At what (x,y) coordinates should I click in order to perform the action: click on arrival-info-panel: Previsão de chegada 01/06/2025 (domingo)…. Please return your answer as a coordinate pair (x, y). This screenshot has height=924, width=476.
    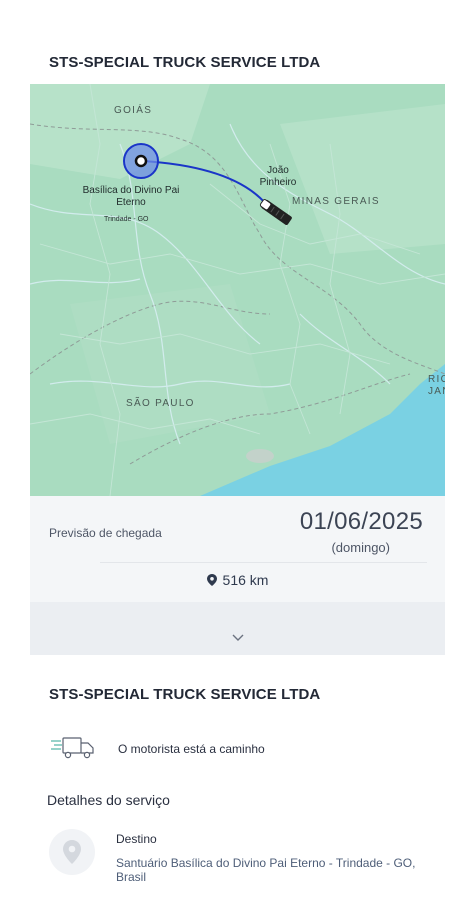
    Looking at the image, I should click on (237, 549).